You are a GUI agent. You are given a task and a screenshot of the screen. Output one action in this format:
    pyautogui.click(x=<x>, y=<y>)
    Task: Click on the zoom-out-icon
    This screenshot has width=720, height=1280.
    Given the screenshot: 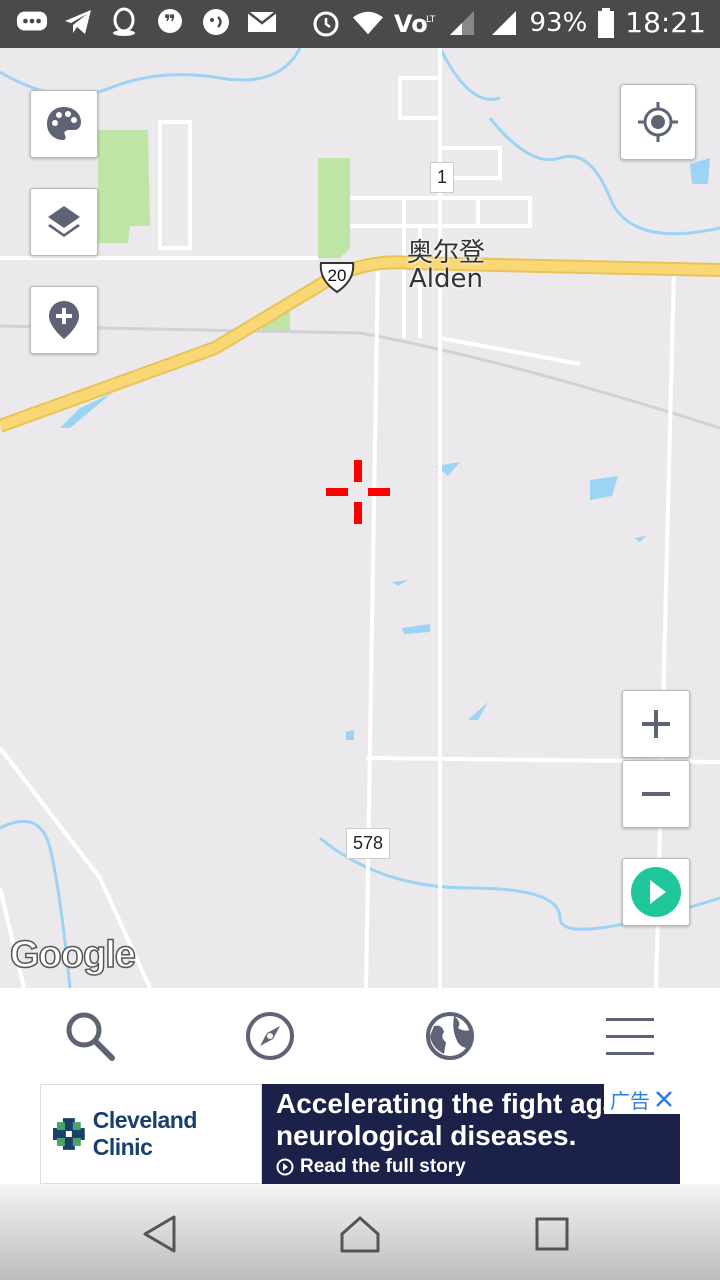 What is the action you would take?
    pyautogui.click(x=656, y=794)
    